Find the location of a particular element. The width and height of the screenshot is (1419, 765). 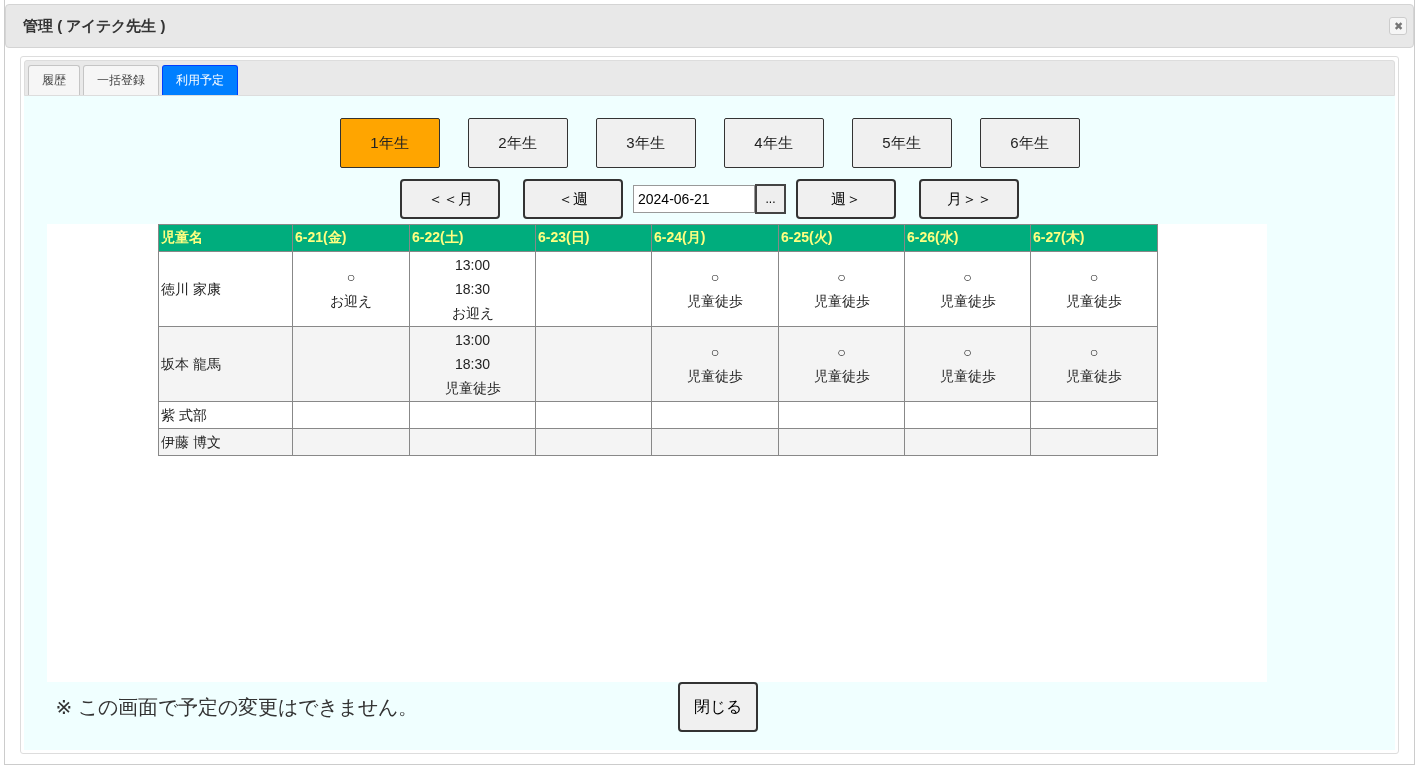

window-title: 管理 ( アイテク先生 ) is located at coordinates (94, 26).